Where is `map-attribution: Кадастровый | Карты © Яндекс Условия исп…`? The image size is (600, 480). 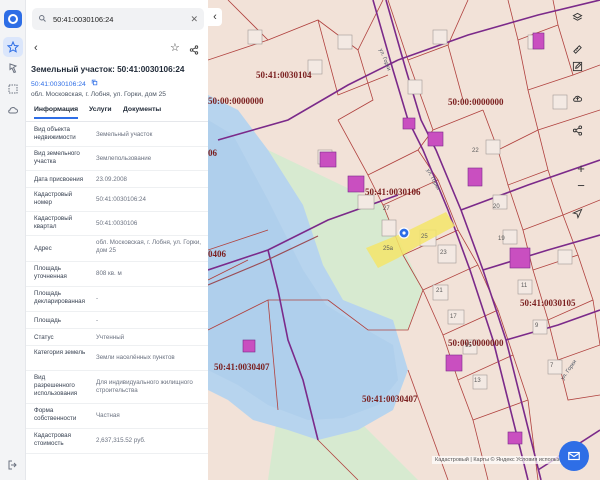 map-attribution: Кадастровый | Карты © Яндекс Условия исп… is located at coordinates (506, 460).